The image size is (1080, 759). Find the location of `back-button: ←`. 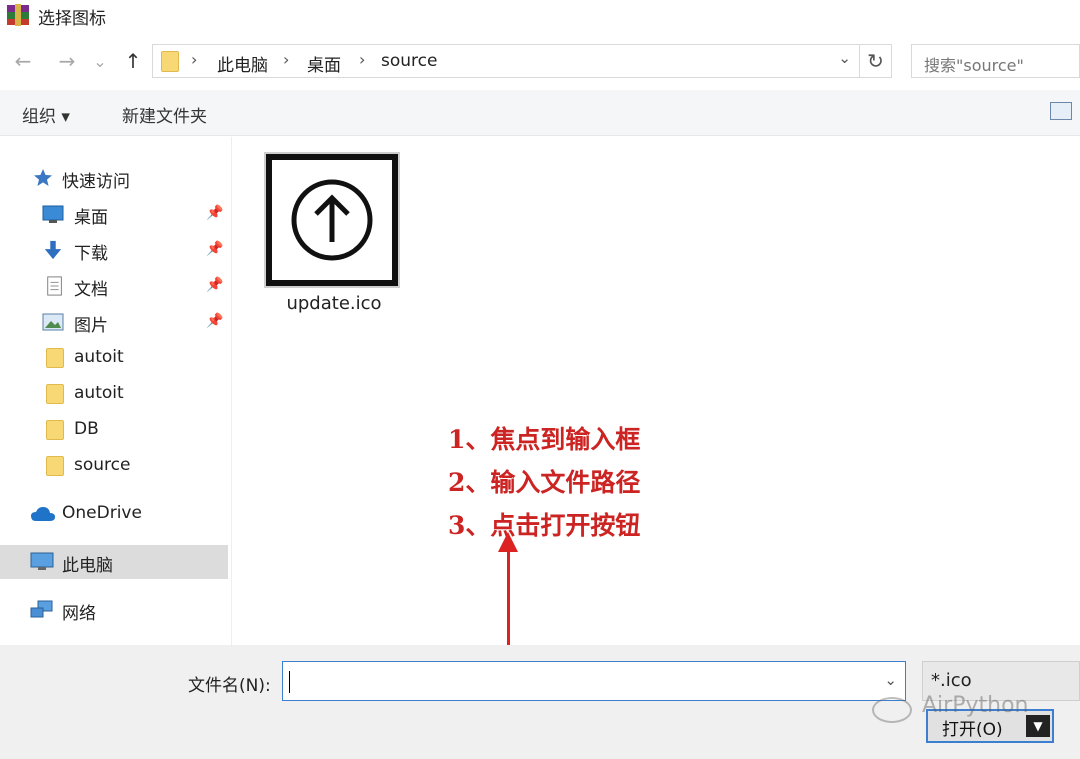

back-button: ← is located at coordinates (23, 61).